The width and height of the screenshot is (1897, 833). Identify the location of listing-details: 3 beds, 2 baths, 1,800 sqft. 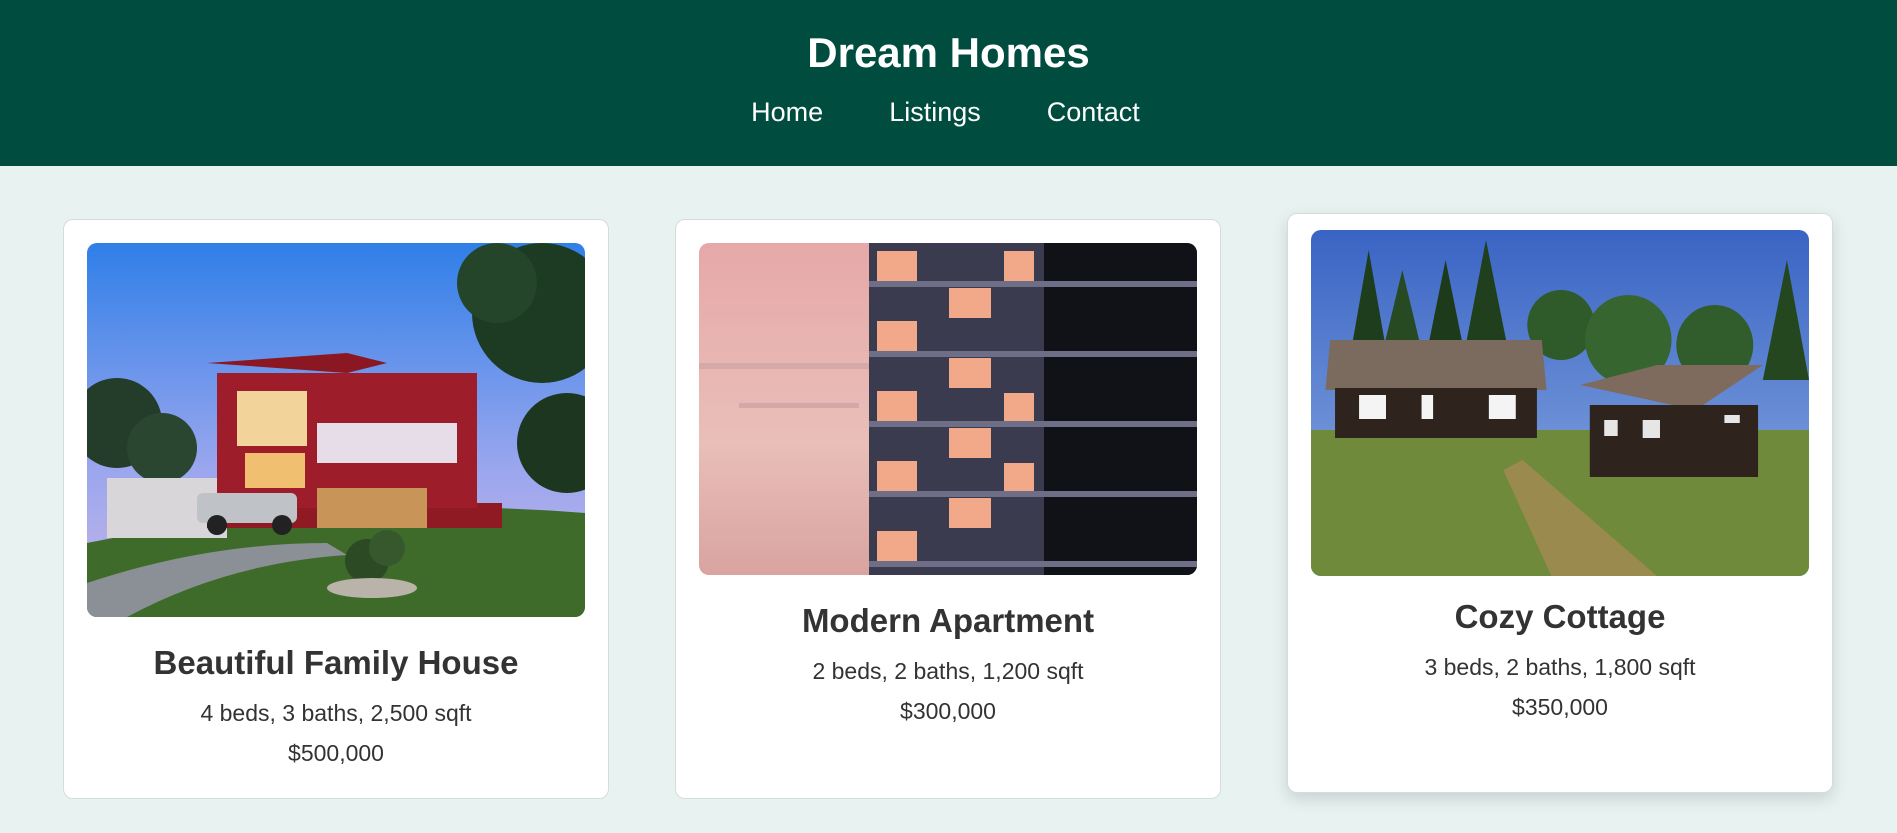
(1560, 667).